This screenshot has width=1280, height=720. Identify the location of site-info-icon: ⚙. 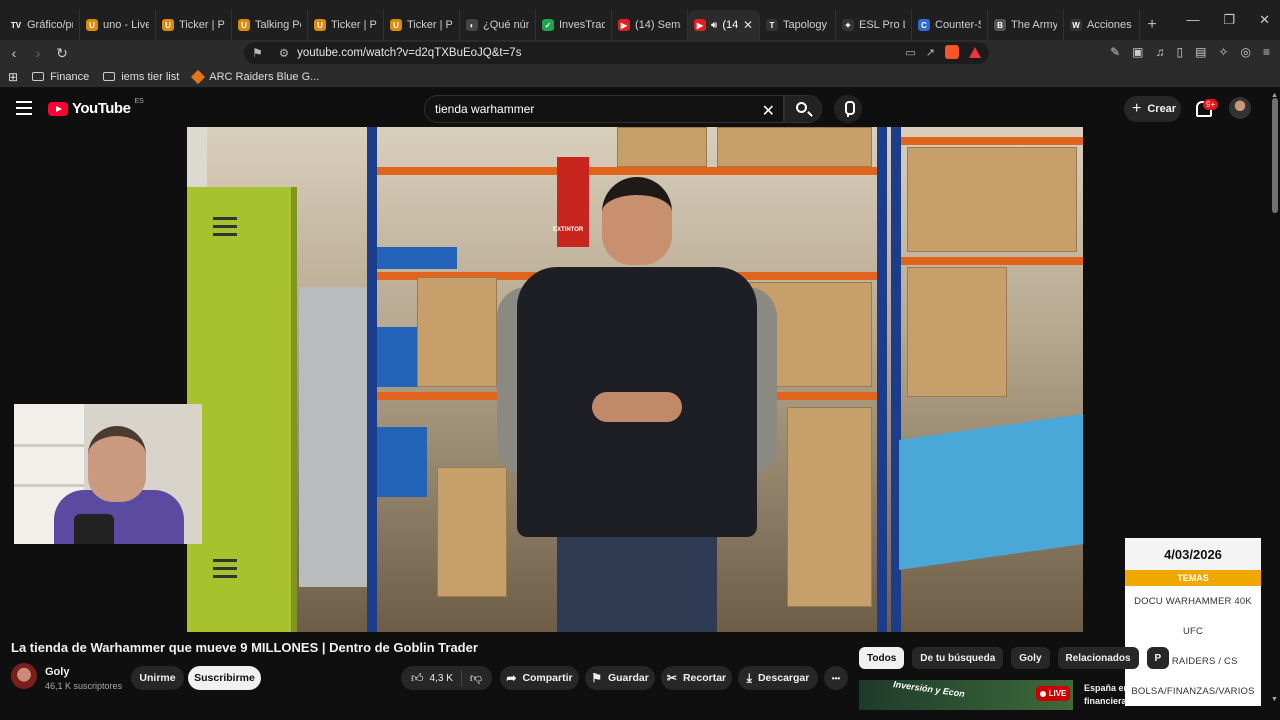
(284, 53).